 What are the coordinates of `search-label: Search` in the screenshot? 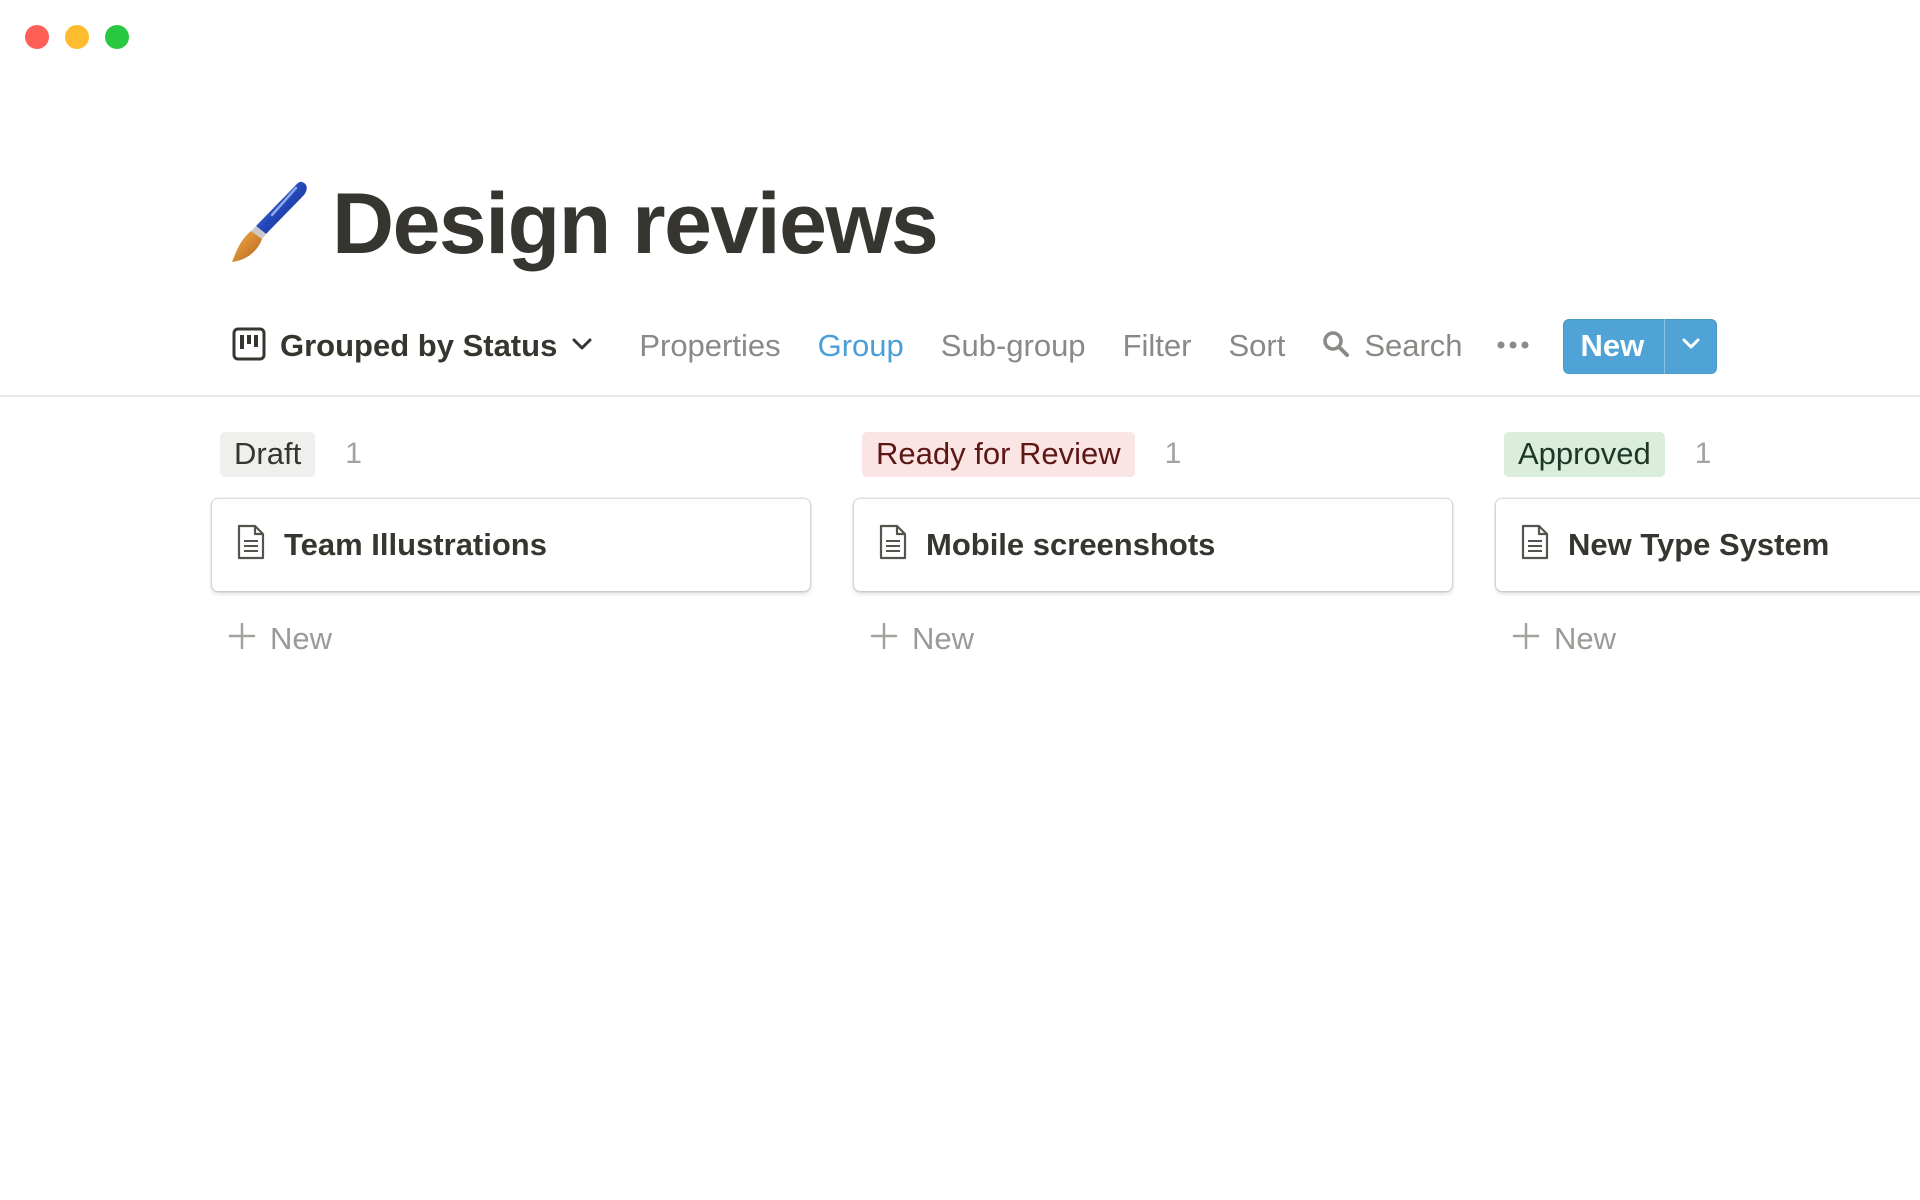 It's located at (1413, 345).